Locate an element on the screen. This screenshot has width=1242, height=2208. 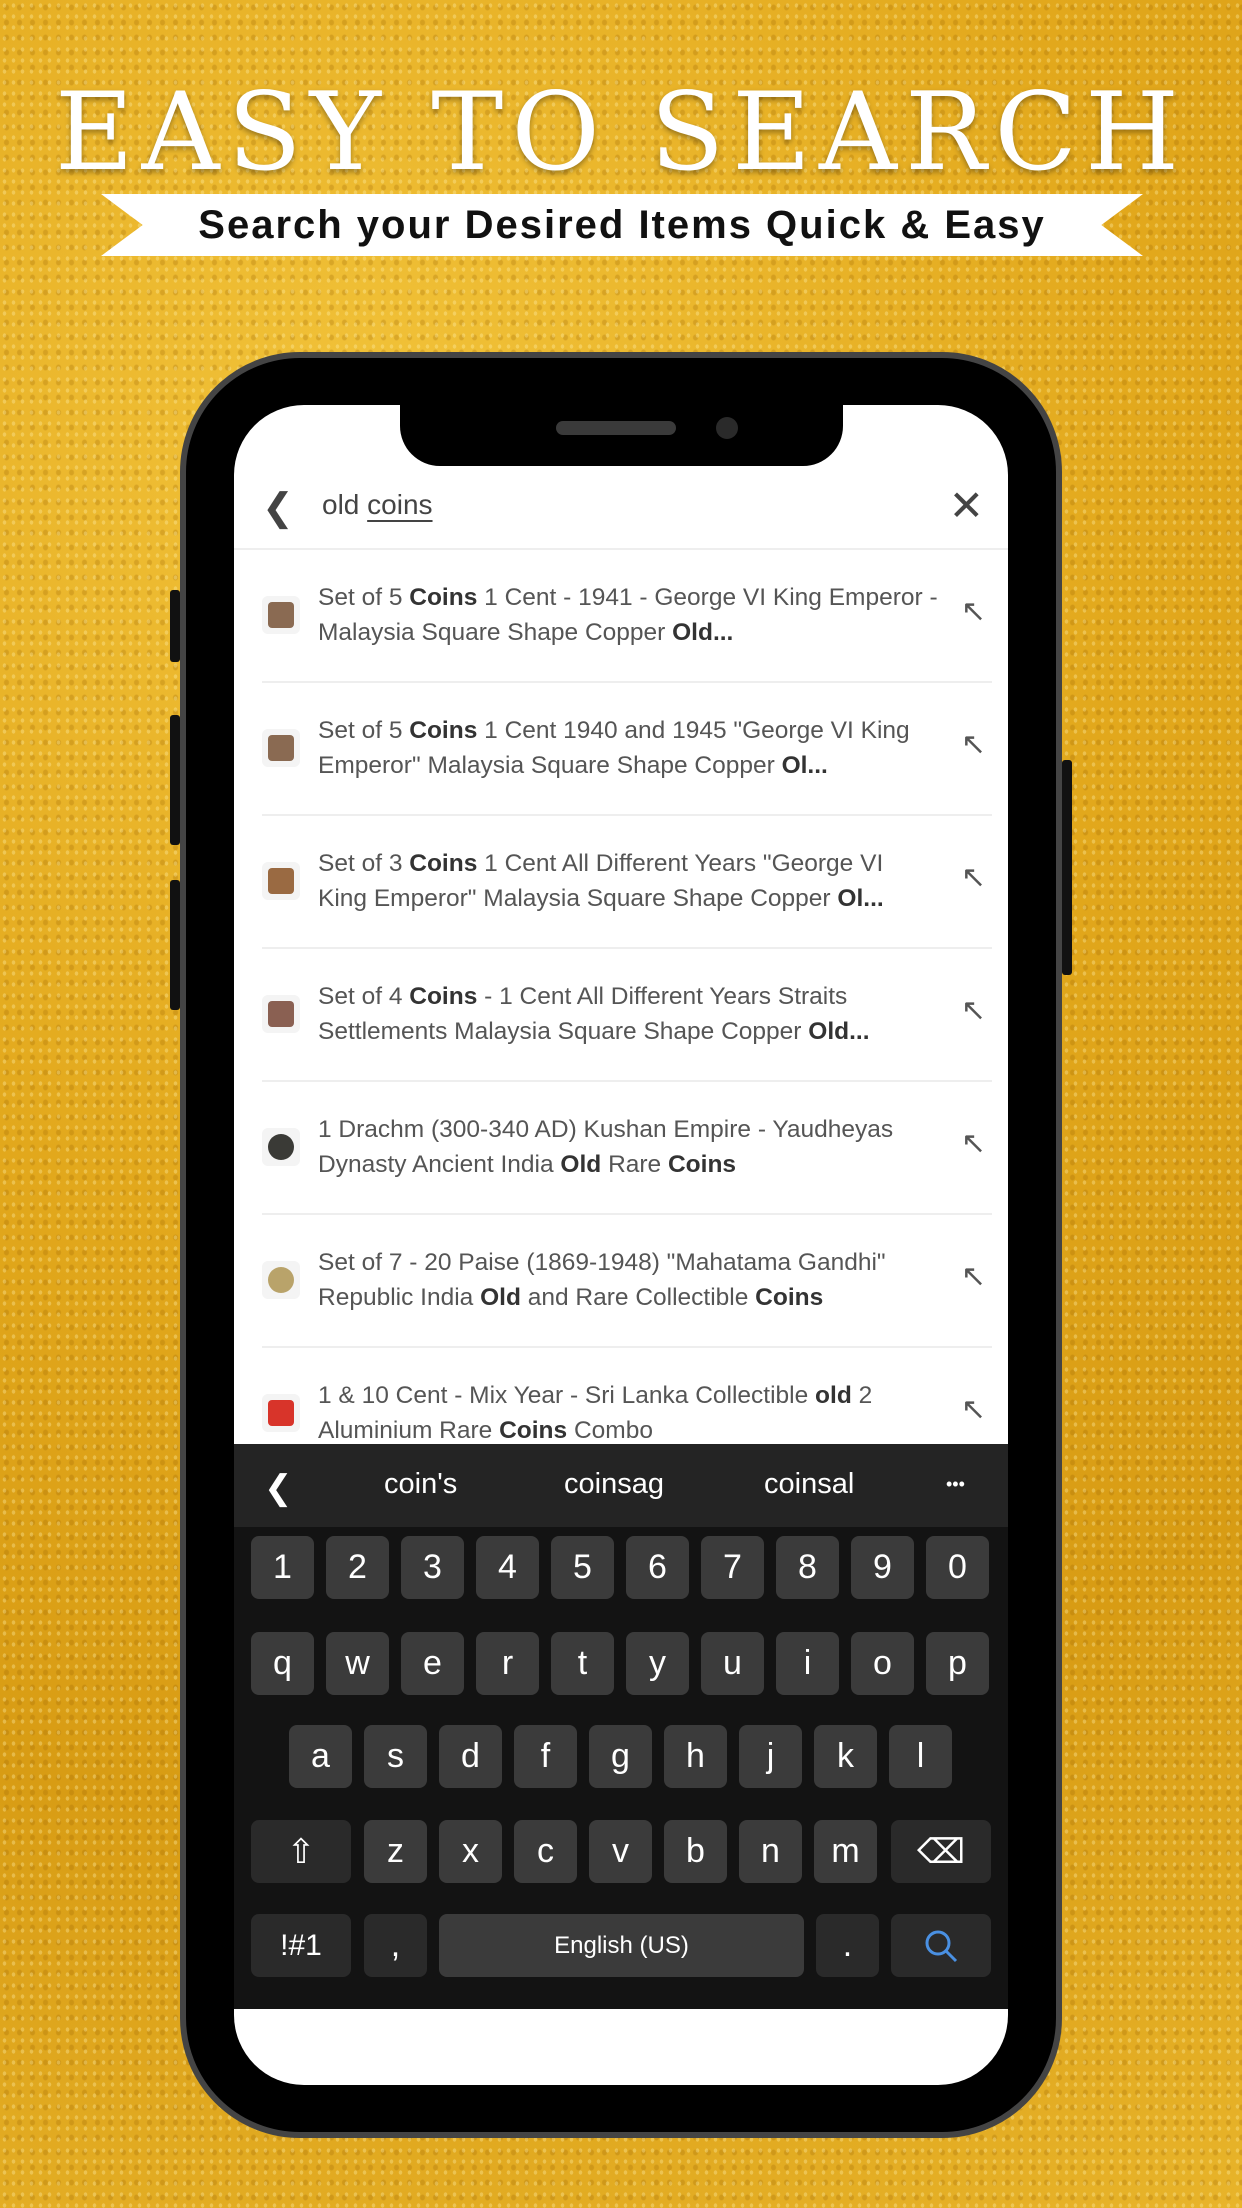
search-icon is located at coordinates (941, 1945).